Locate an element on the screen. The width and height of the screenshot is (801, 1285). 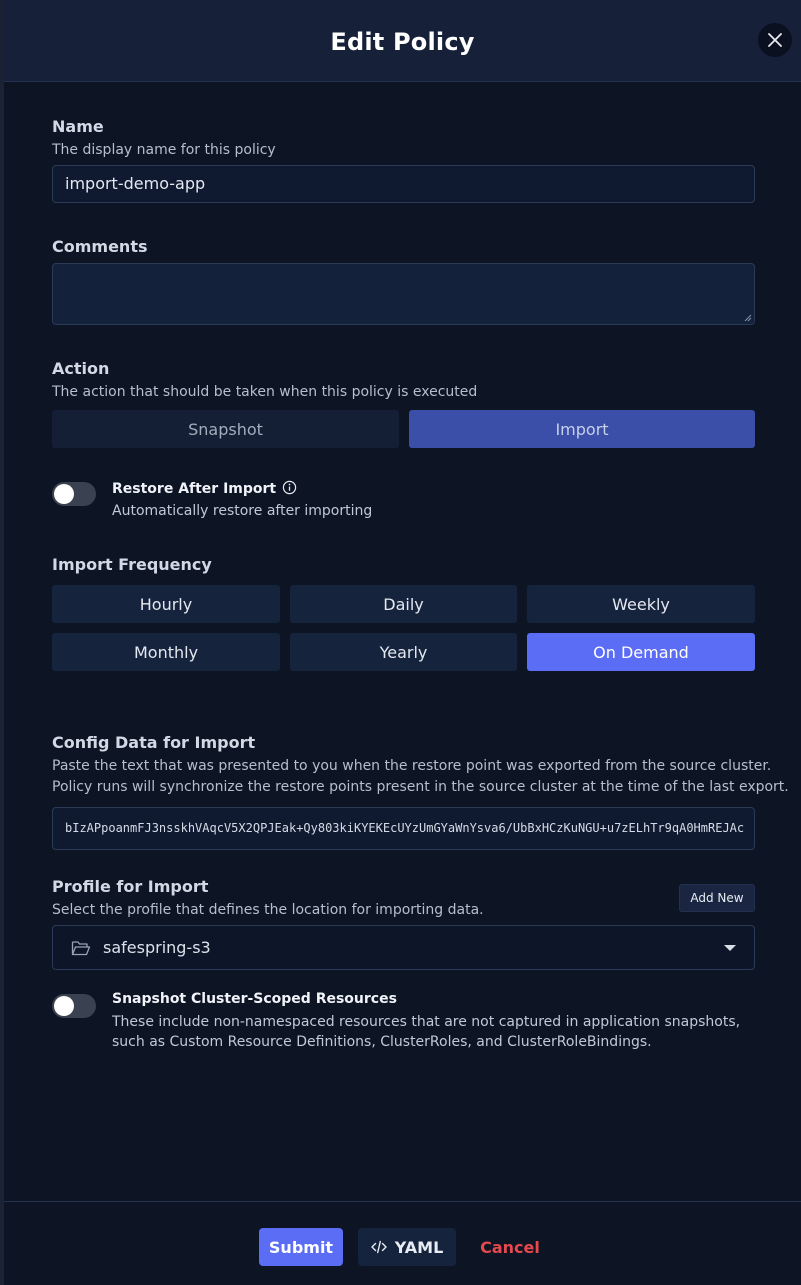
profile-select-value: safespring-s3 is located at coordinates (157, 947).